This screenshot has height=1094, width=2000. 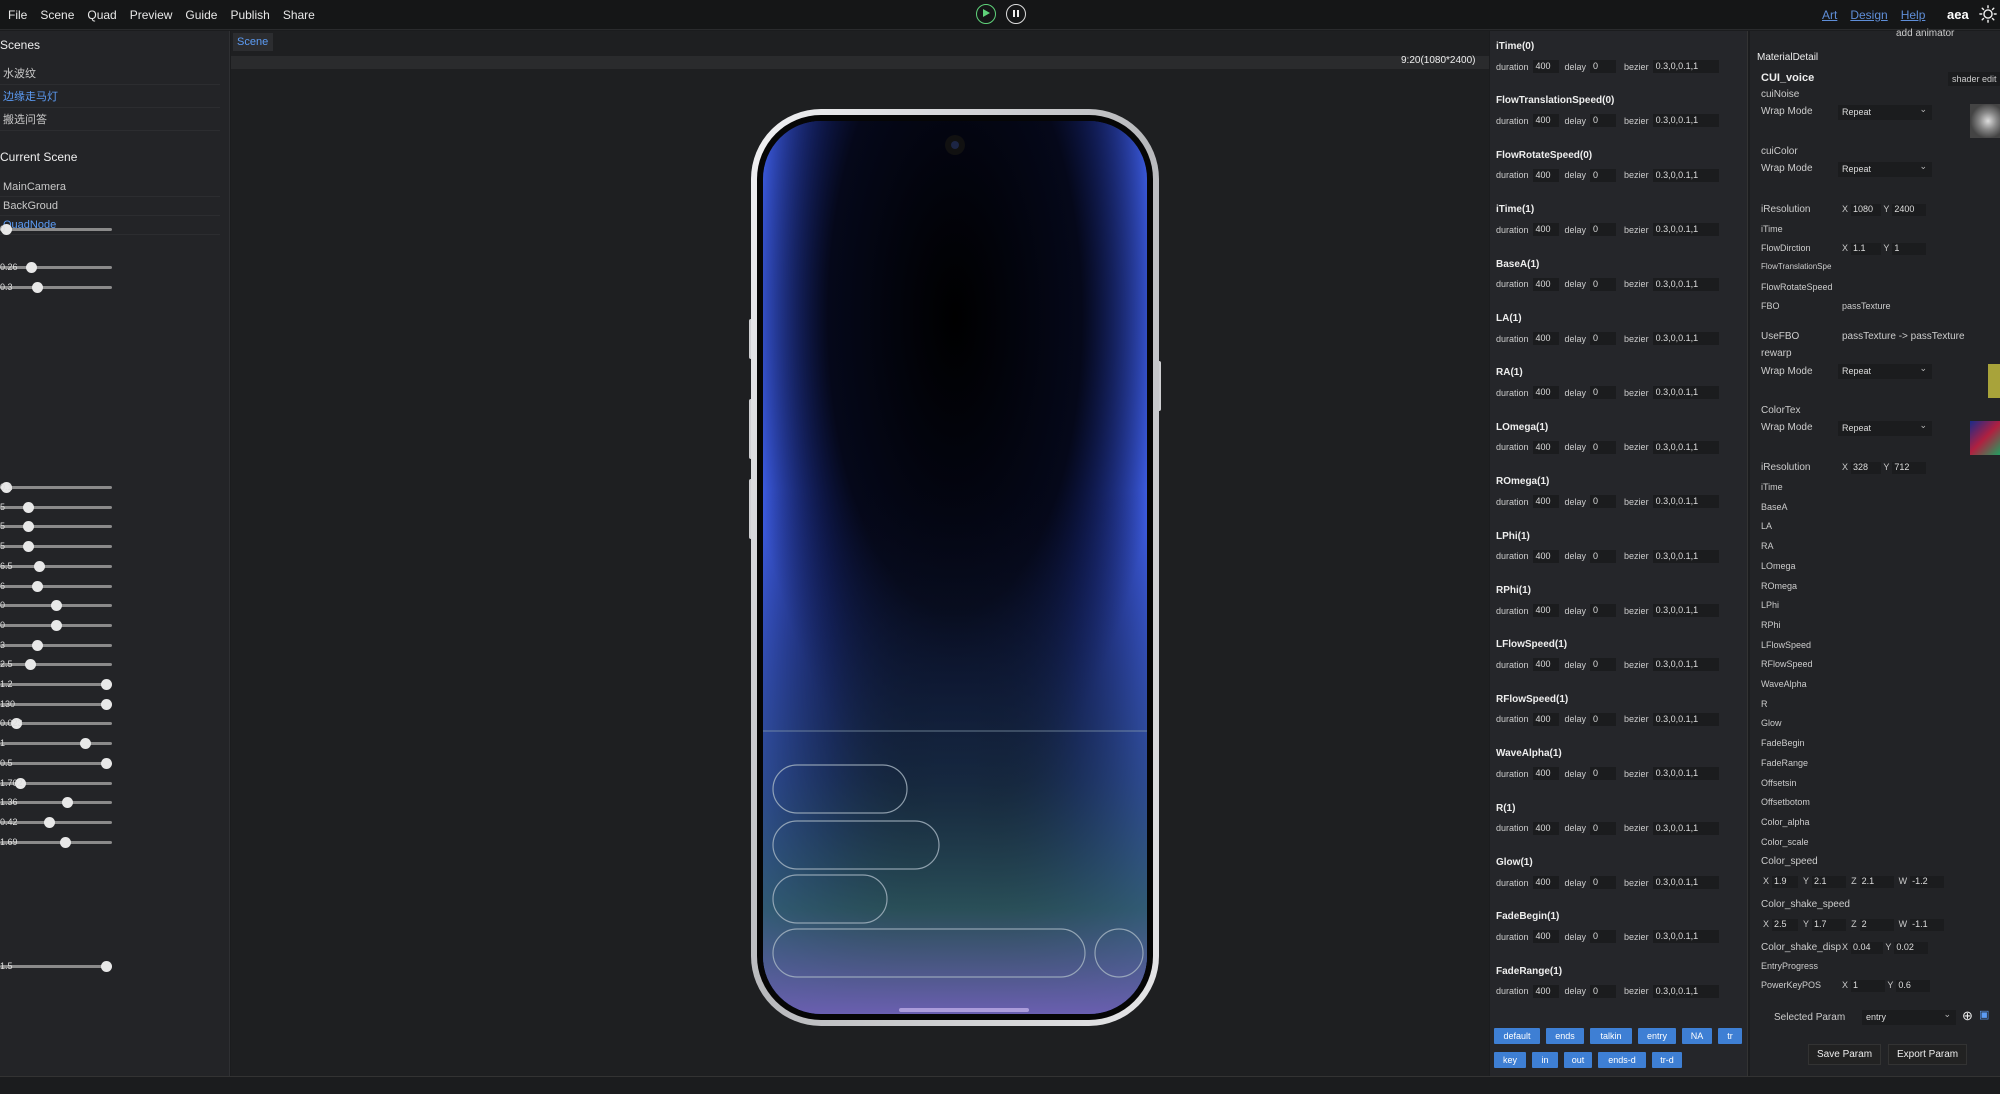 I want to click on scene-item: 搬选问答, so click(x=110, y=119).